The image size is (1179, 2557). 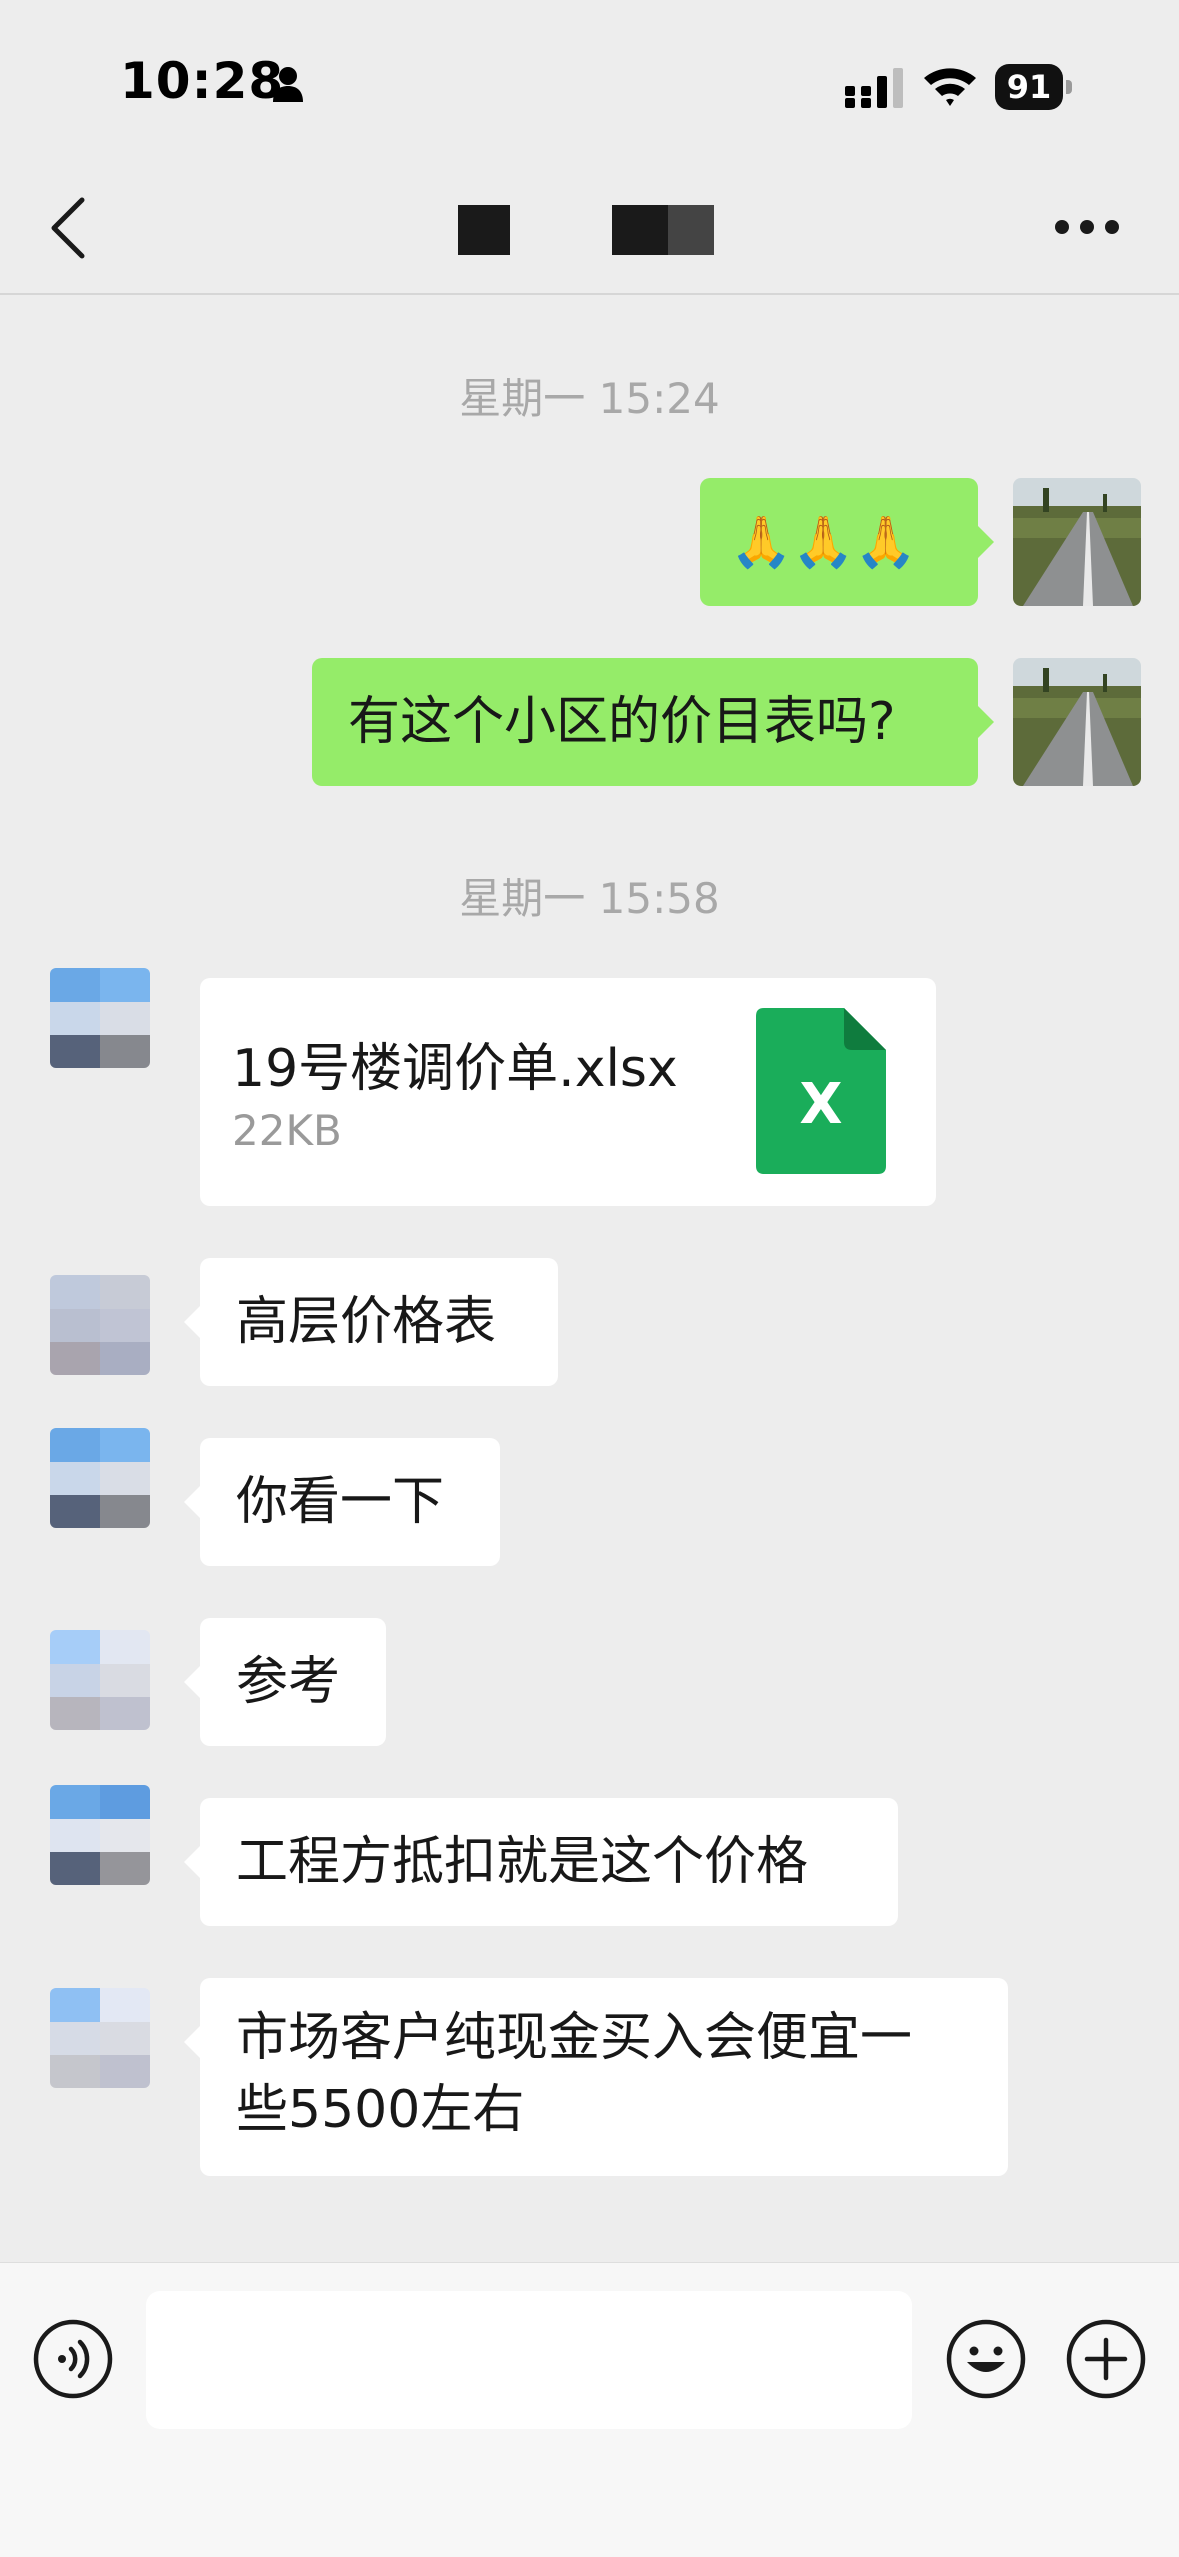 I want to click on received-message-bubble: 市场客户纯现金买入会便宜一 些5500左右, so click(x=596, y=2077).